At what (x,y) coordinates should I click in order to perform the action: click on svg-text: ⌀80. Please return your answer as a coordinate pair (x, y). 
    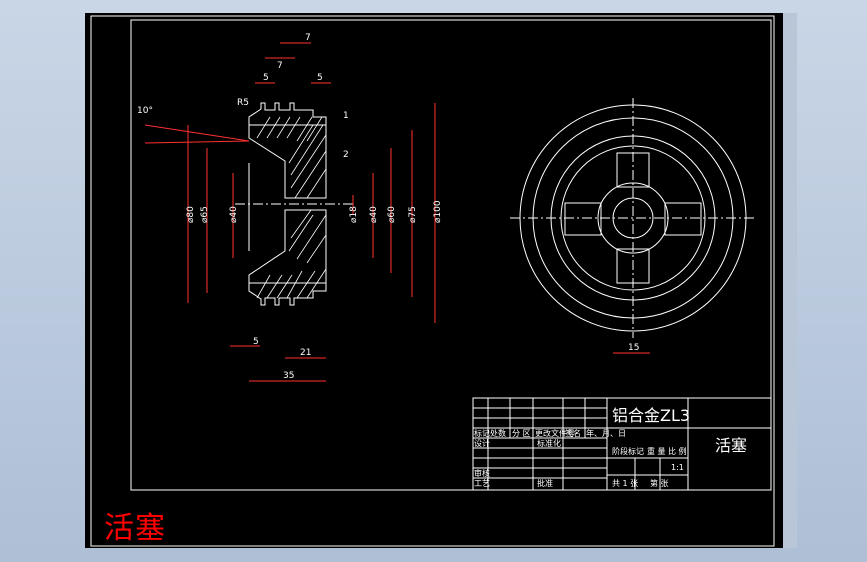
    Looking at the image, I should click on (191, 214).